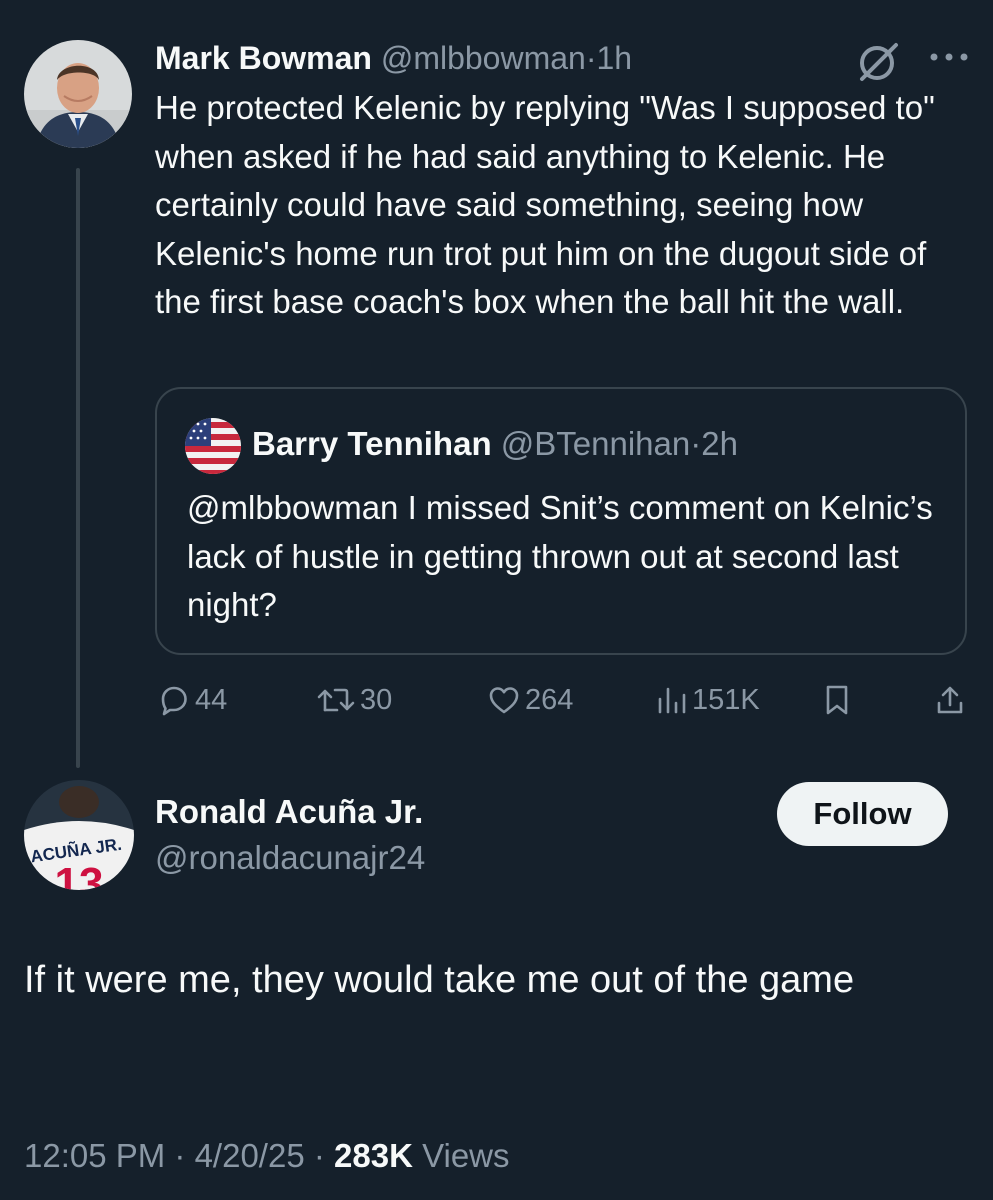 This screenshot has height=1200, width=993. I want to click on repost-count: 30, so click(376, 699).